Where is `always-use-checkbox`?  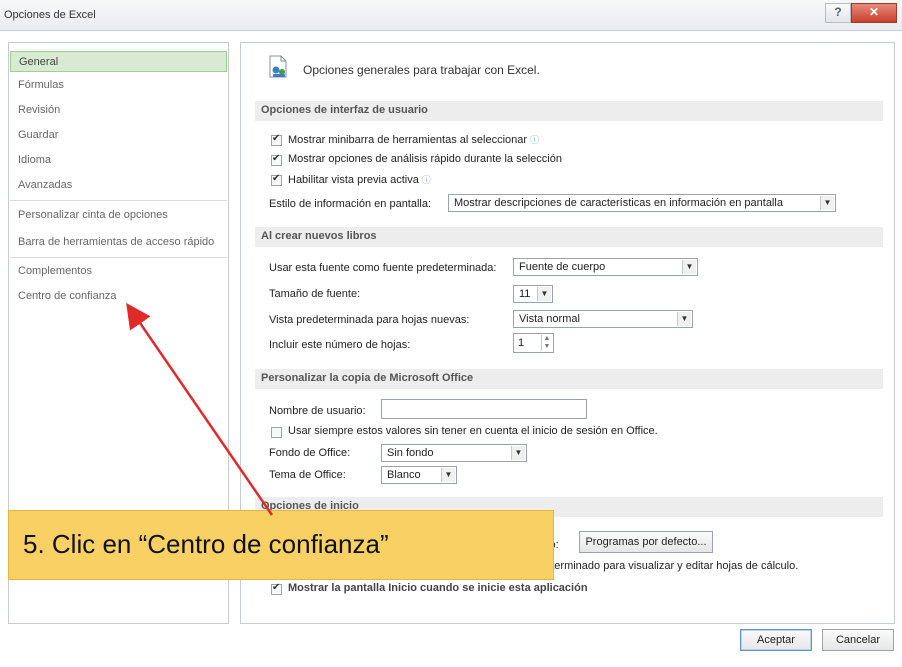
always-use-checkbox is located at coordinates (276, 432).